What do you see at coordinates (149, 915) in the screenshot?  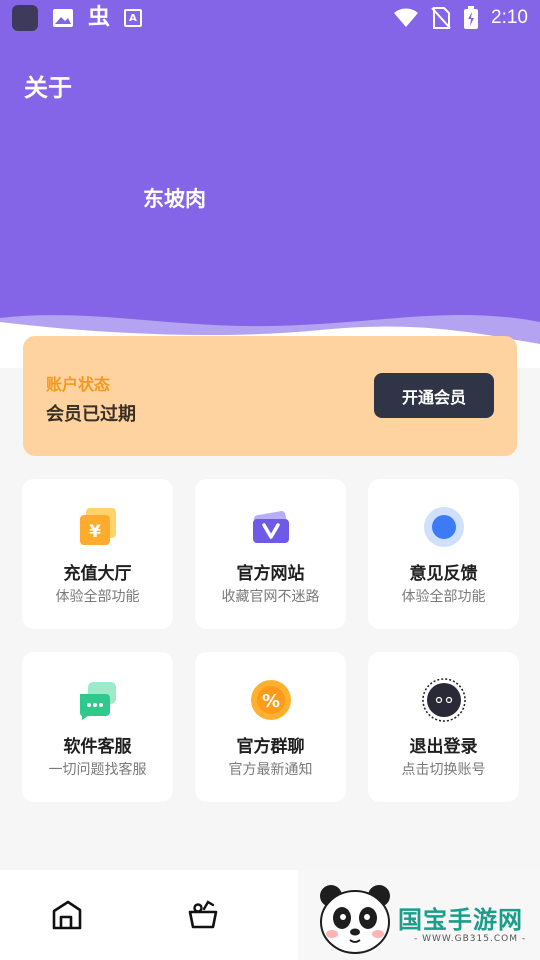 I see `bottom-nav-bar` at bounding box center [149, 915].